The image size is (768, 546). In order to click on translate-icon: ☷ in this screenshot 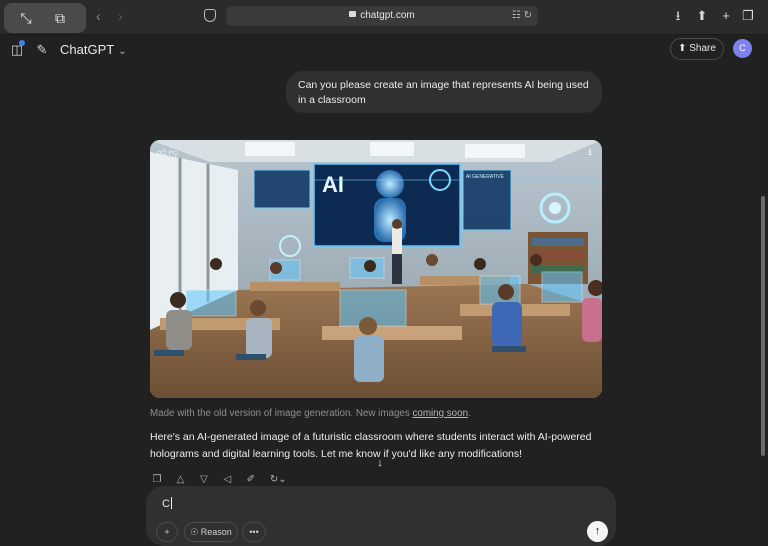, I will do `click(516, 15)`.